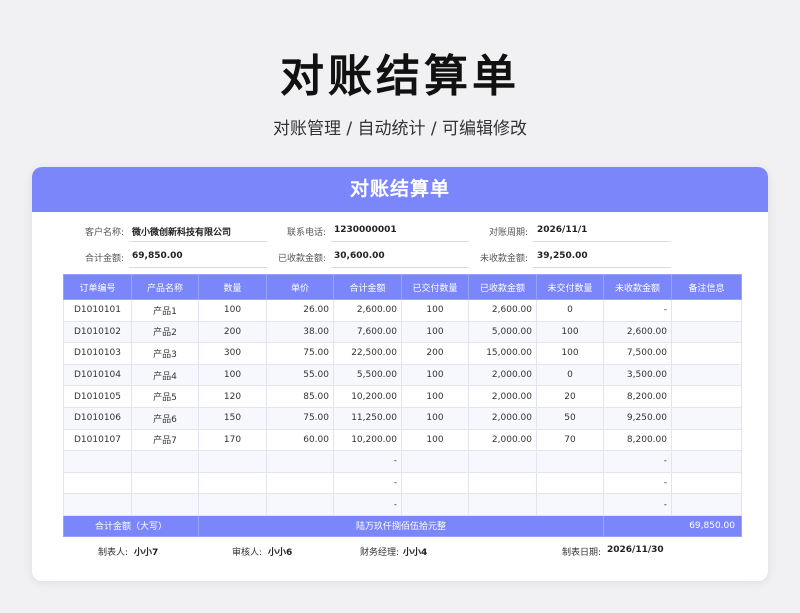 This screenshot has width=800, height=613. Describe the element at coordinates (365, 230) in the screenshot. I see `phone-value: 1230000001` at that location.